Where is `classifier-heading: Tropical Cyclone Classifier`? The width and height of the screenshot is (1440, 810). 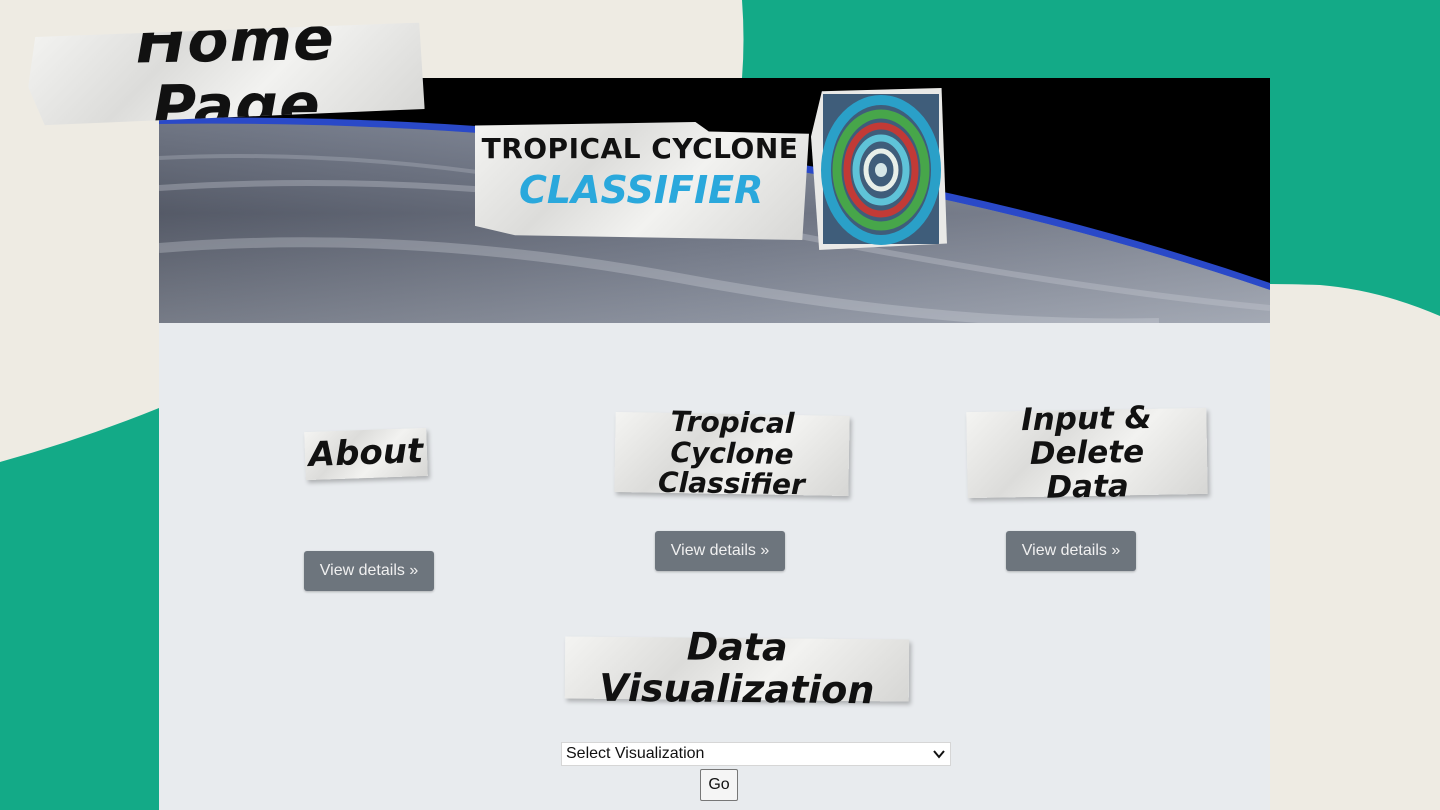
classifier-heading: Tropical Cyclone Classifier is located at coordinates (732, 453).